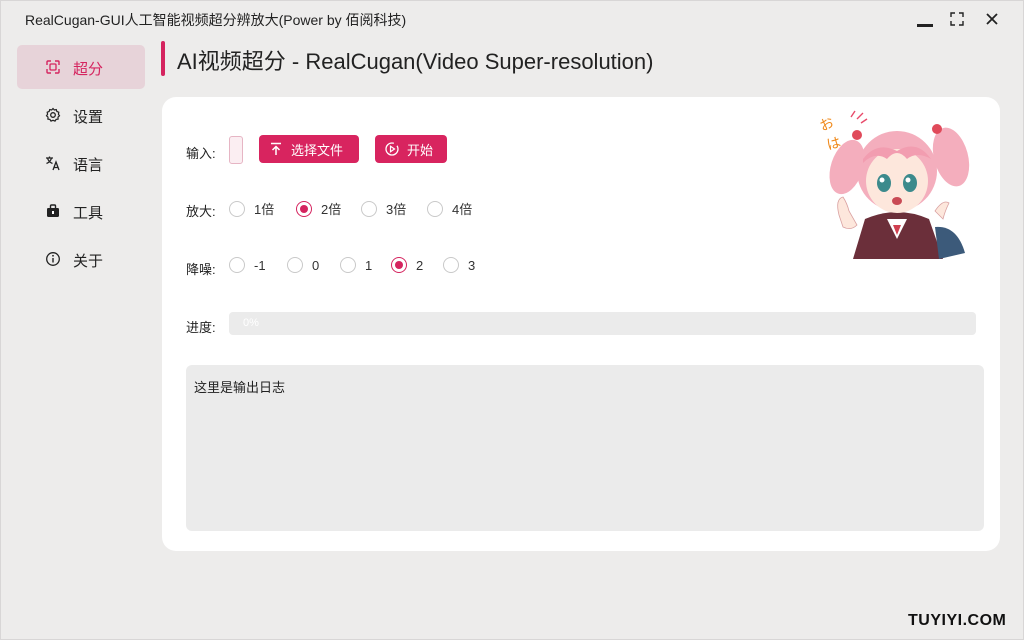 This screenshot has height=640, width=1024. What do you see at coordinates (925, 25) in the screenshot?
I see `minimize-icon` at bounding box center [925, 25].